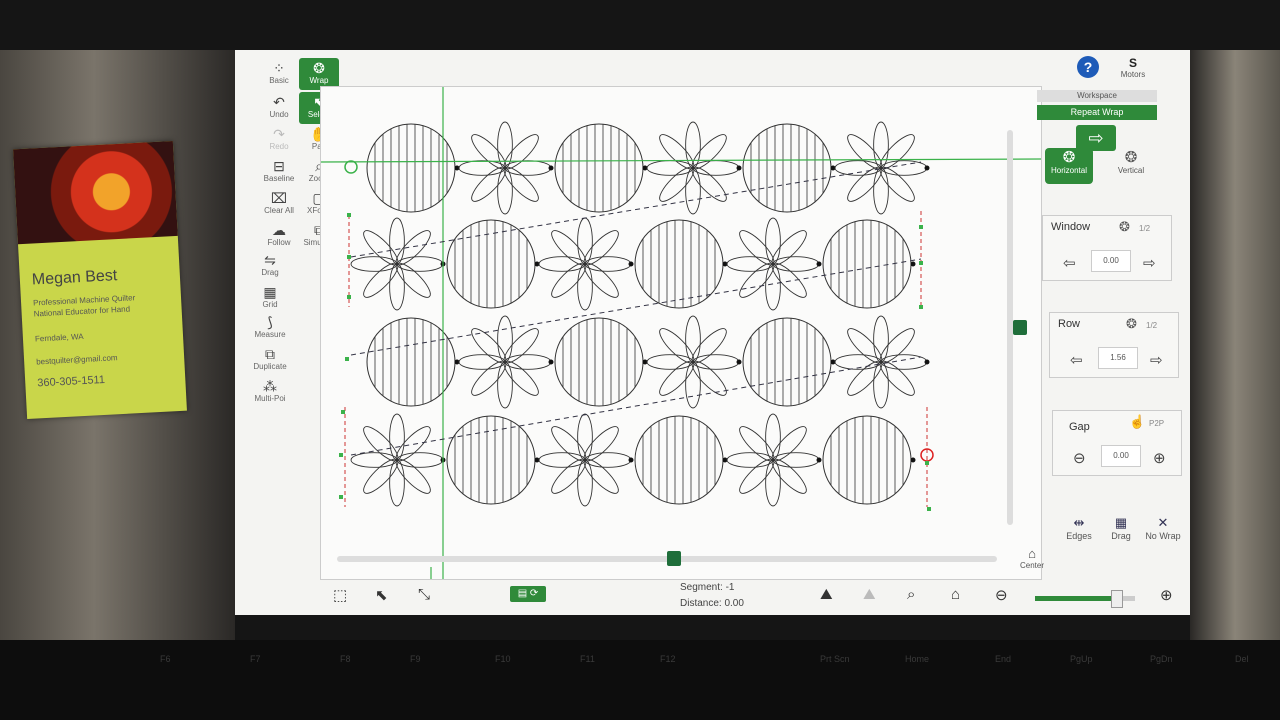  What do you see at coordinates (1069, 157) in the screenshot?
I see `horizontal-wrap-icon: ❂` at bounding box center [1069, 157].